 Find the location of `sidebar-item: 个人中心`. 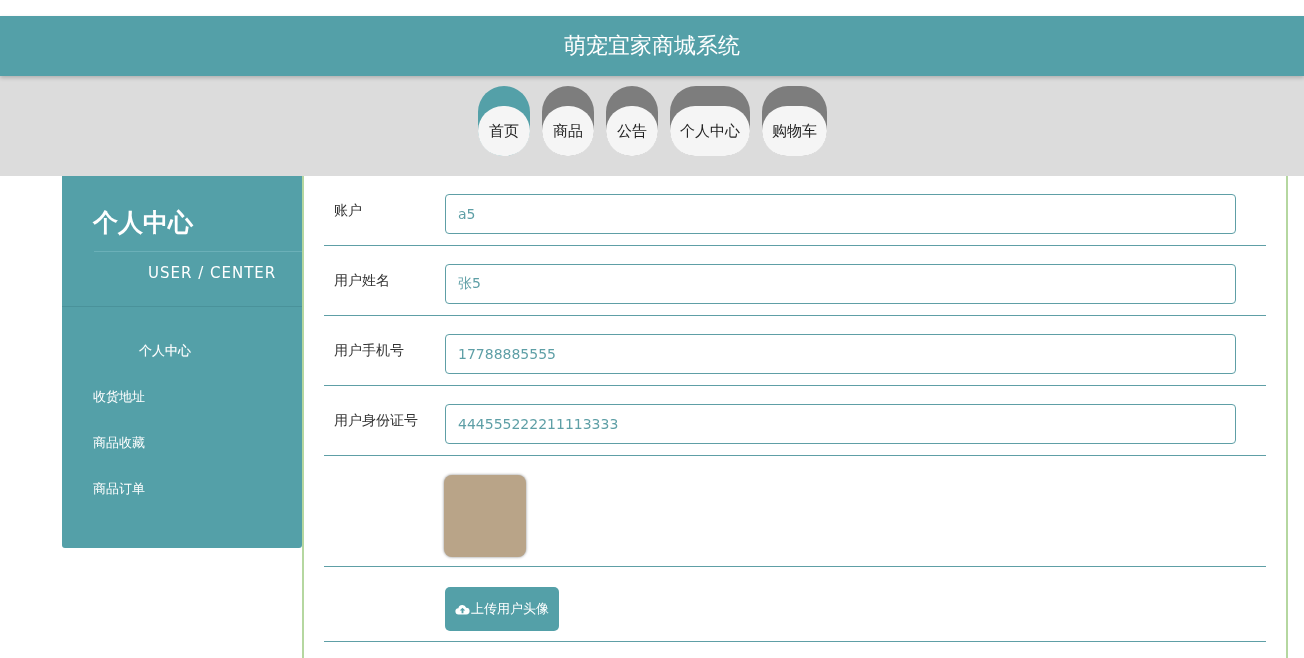

sidebar-item: 个人中心 is located at coordinates (165, 351).